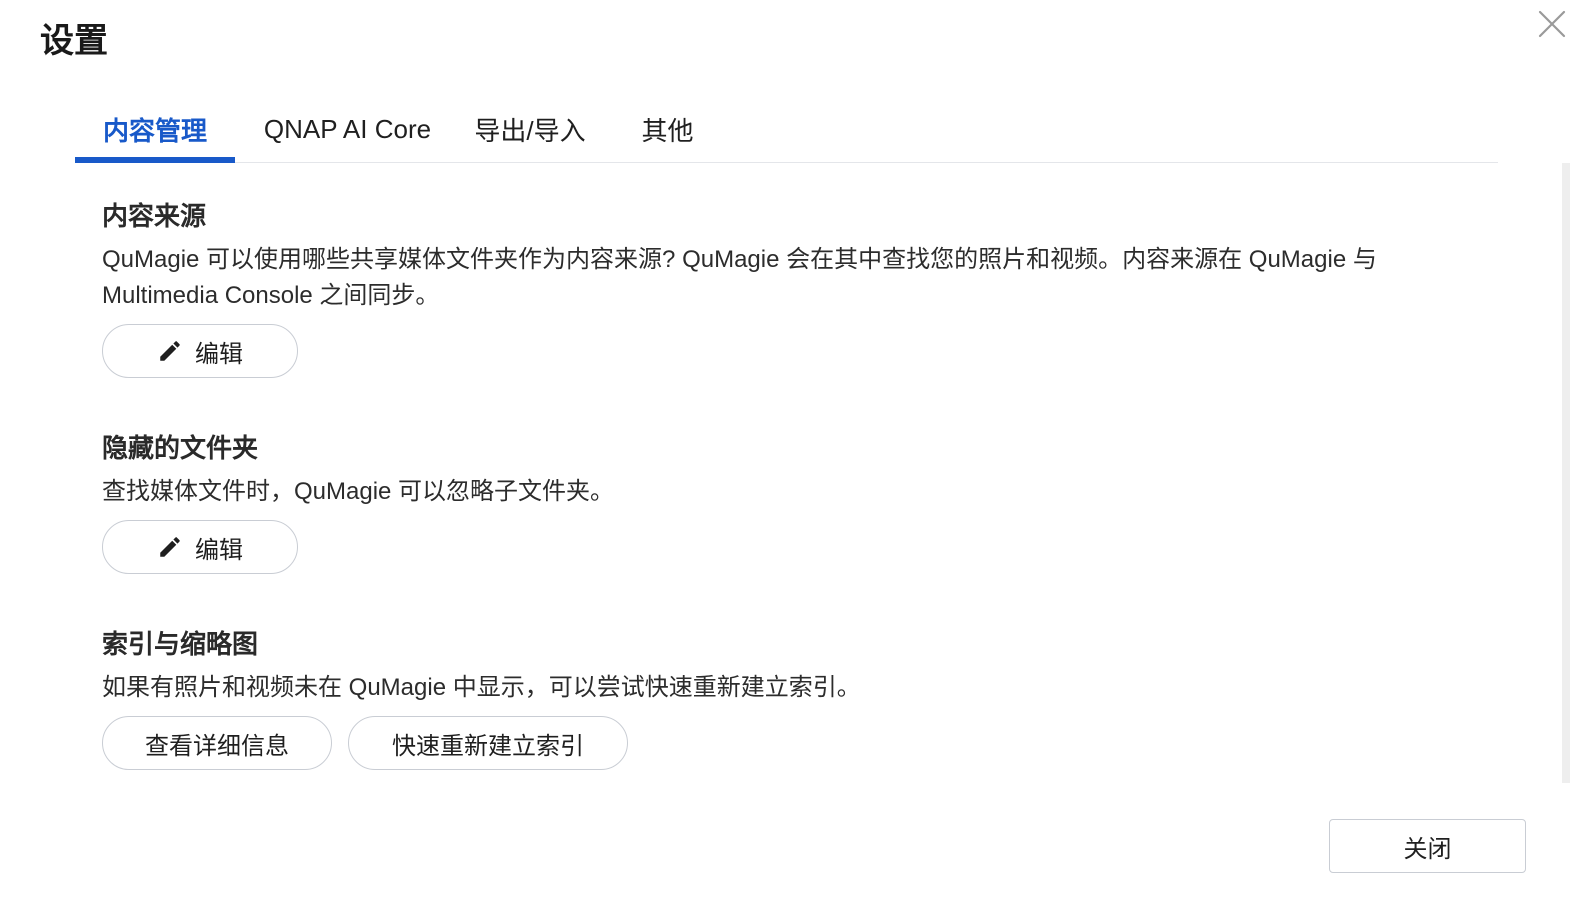  I want to click on close-x-icon, so click(1552, 24).